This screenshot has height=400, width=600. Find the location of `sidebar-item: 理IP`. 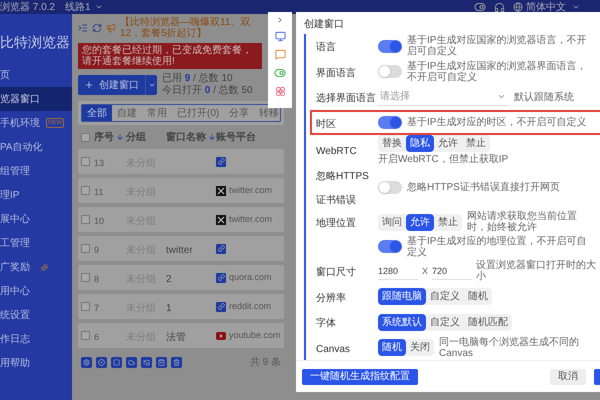

sidebar-item: 理IP is located at coordinates (36, 195).